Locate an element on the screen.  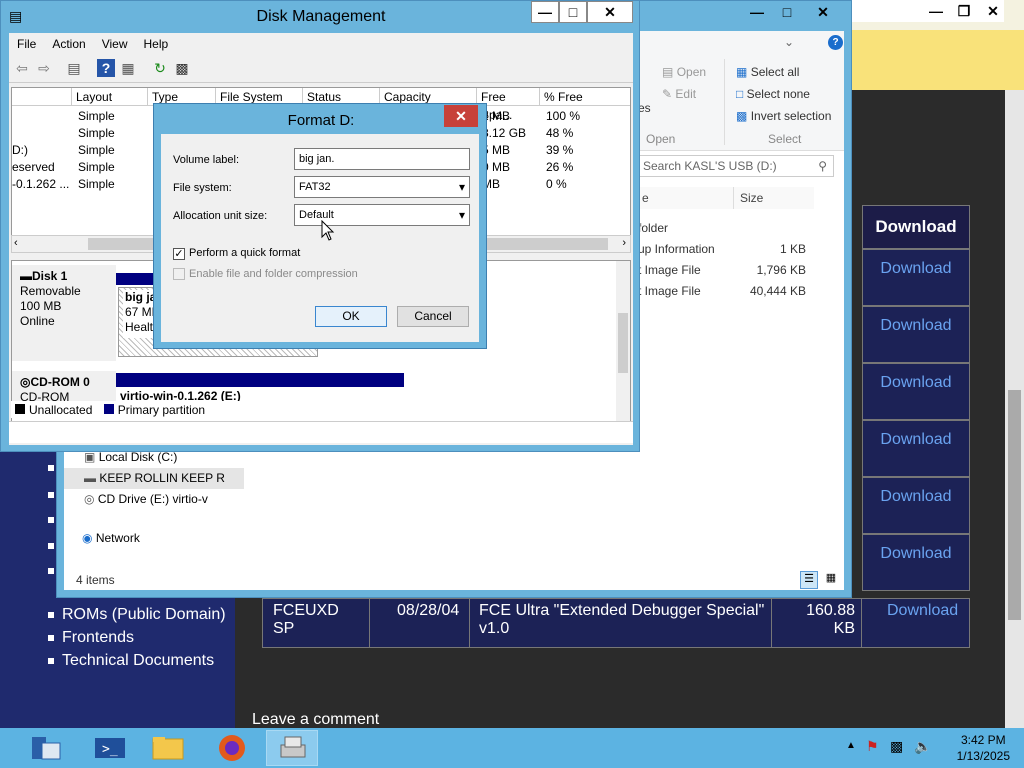
disk-management-taskbar-icon is located at coordinates (292, 748).